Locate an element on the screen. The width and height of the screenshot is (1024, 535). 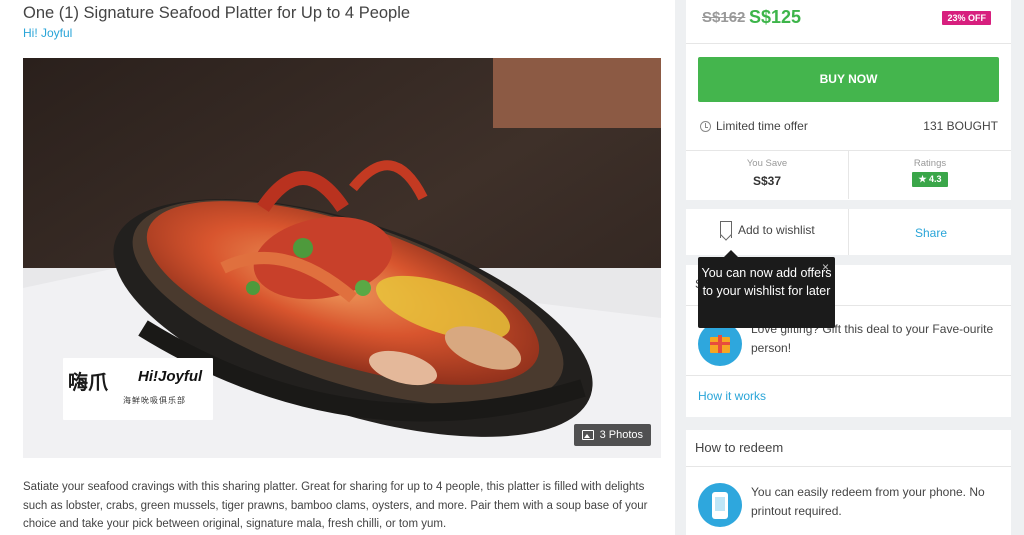
phone-icon is located at coordinates (720, 505).